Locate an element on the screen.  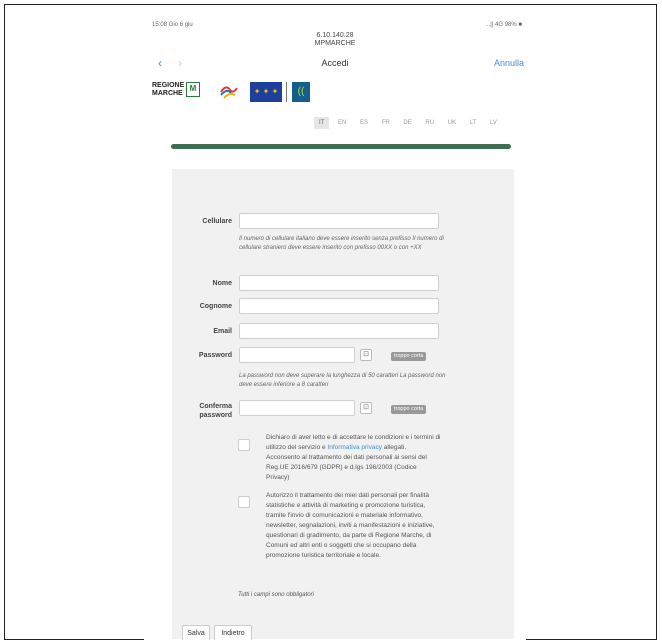
address-ip: 6.10.140.28 is located at coordinates (335, 35).